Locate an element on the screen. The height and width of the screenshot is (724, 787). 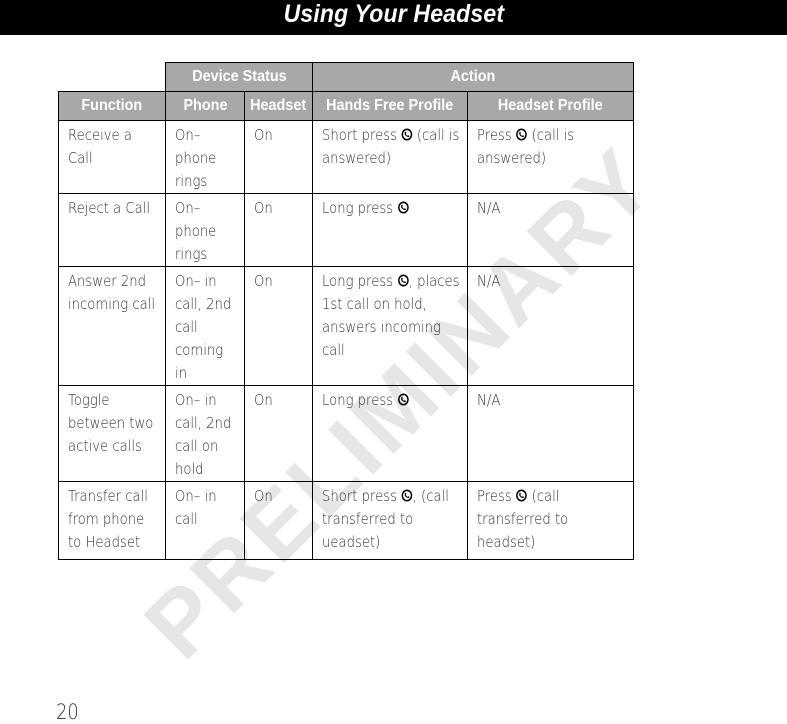
headset-column-header: Headset is located at coordinates (278, 106).